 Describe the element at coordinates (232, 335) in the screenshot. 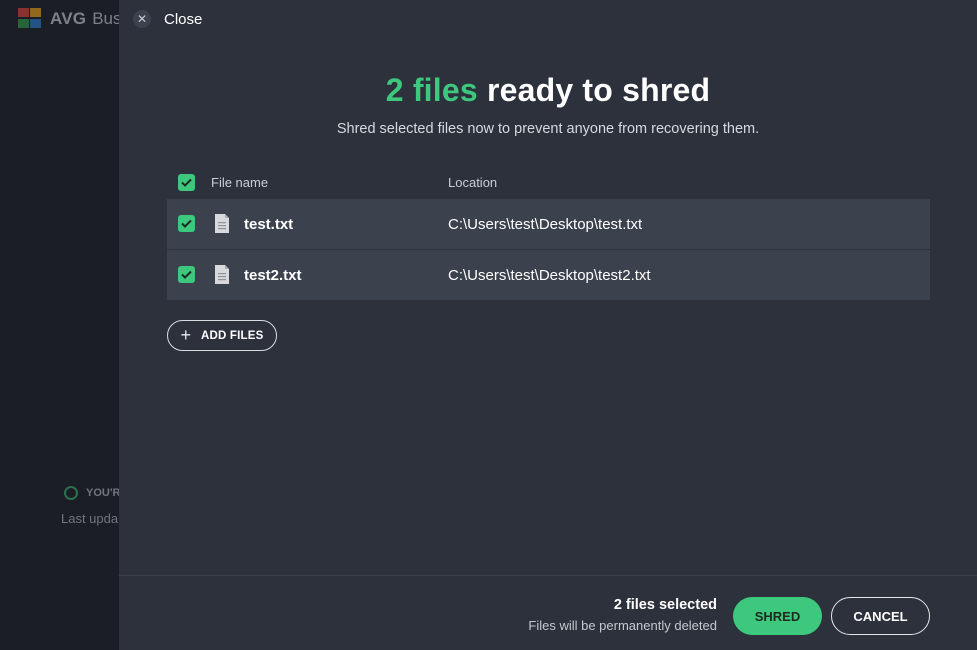

I see `add-files-label: ADD FILES` at that location.